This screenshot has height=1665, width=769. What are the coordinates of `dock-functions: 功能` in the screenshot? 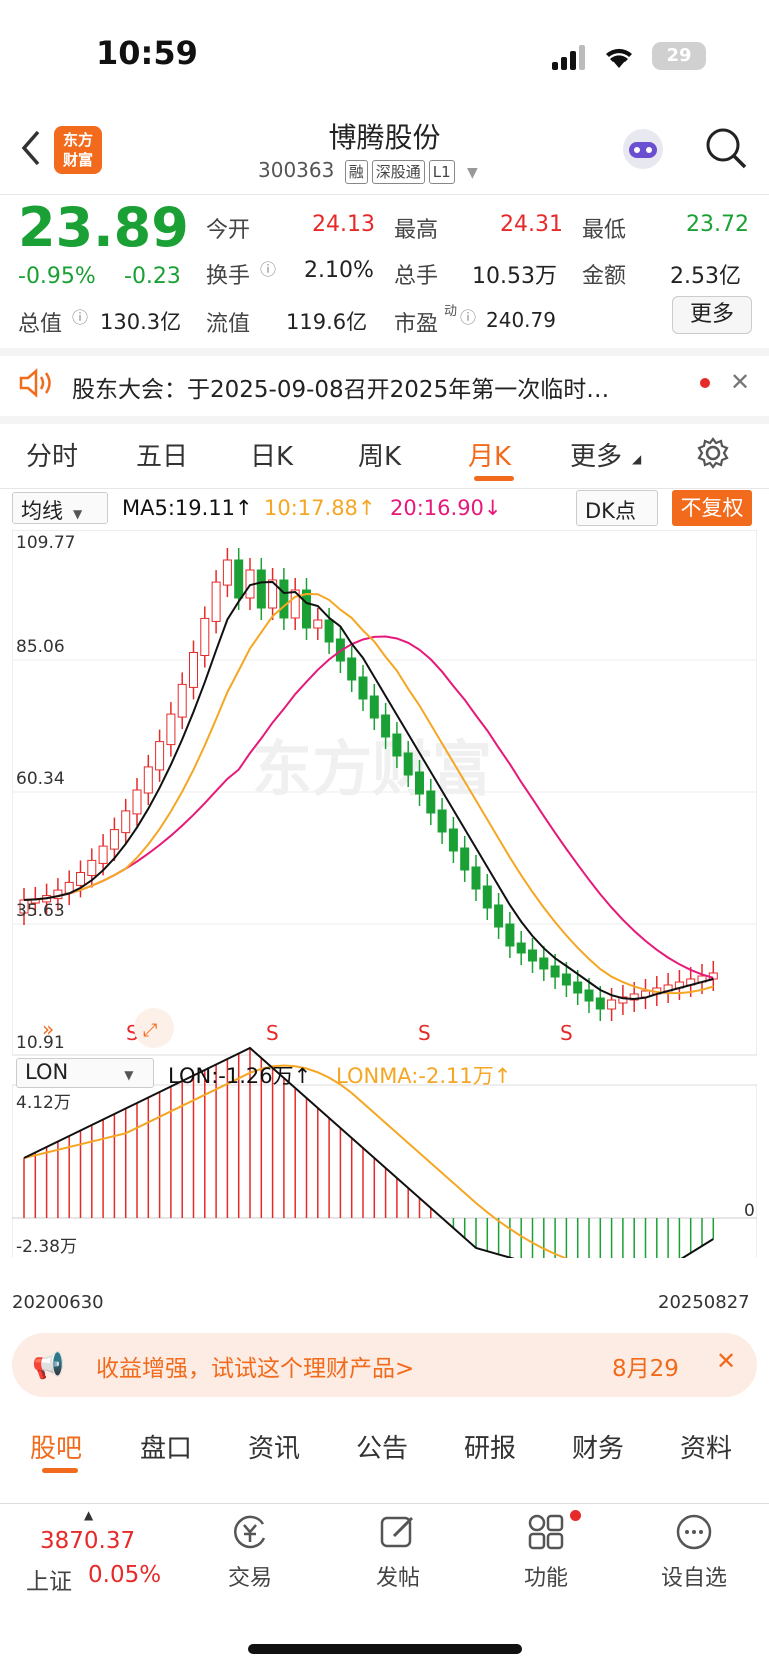 It's located at (546, 1576).